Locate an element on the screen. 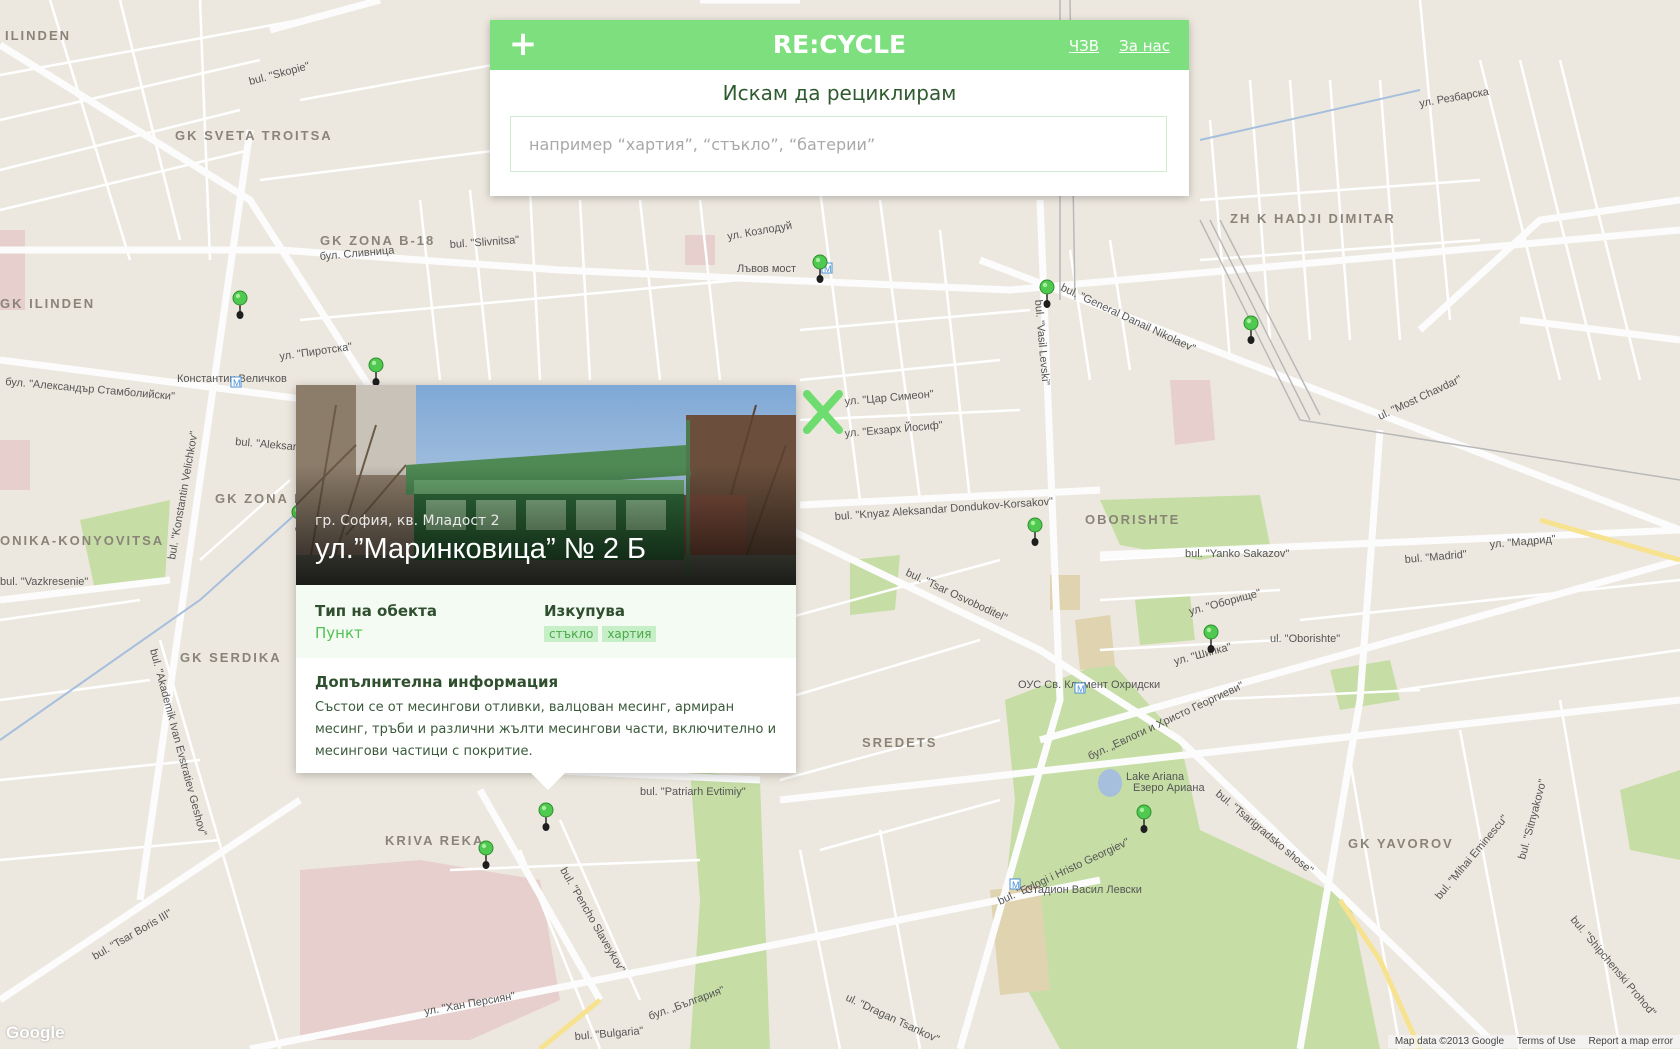 The height and width of the screenshot is (1049, 1680). report-error-link: Report a map error is located at coordinates (1631, 1041).